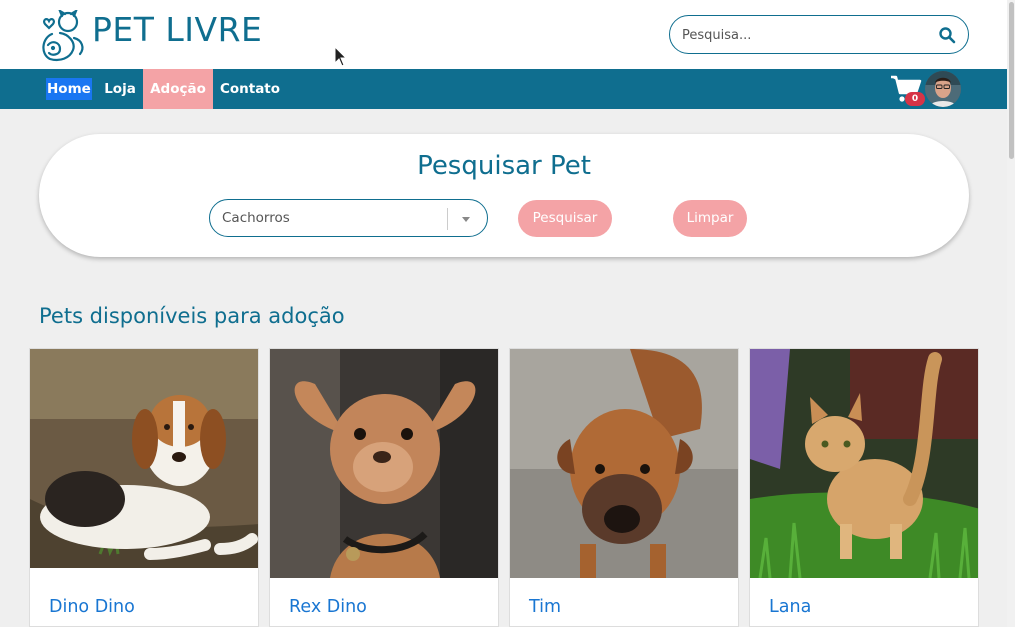 Image resolution: width=1015 pixels, height=627 pixels. Describe the element at coordinates (802, 35) in the screenshot. I see `search-input` at that location.